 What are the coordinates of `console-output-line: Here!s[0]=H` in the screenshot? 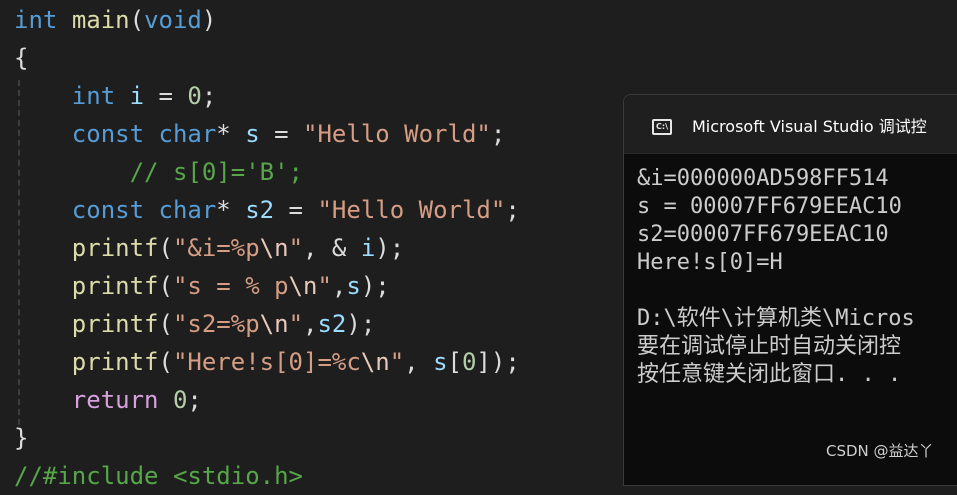 It's located at (710, 262).